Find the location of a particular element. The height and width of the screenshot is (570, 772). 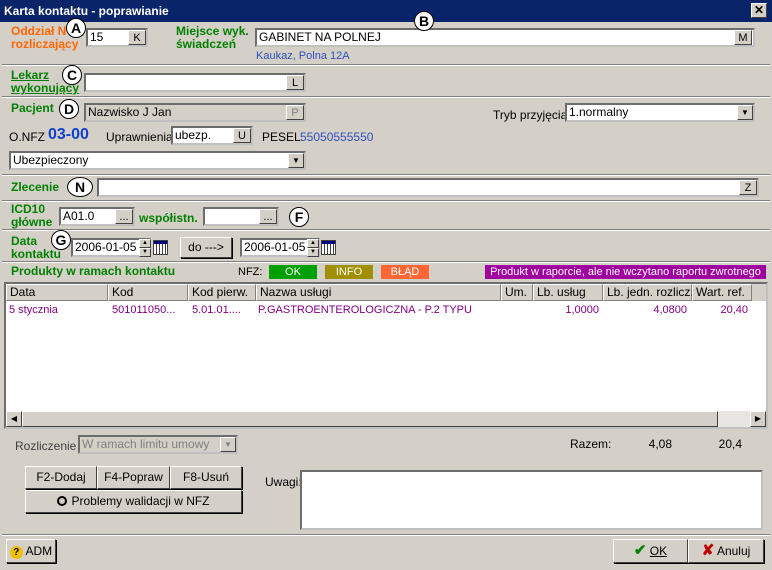

icd-wsp-label: współistn. is located at coordinates (168, 218).